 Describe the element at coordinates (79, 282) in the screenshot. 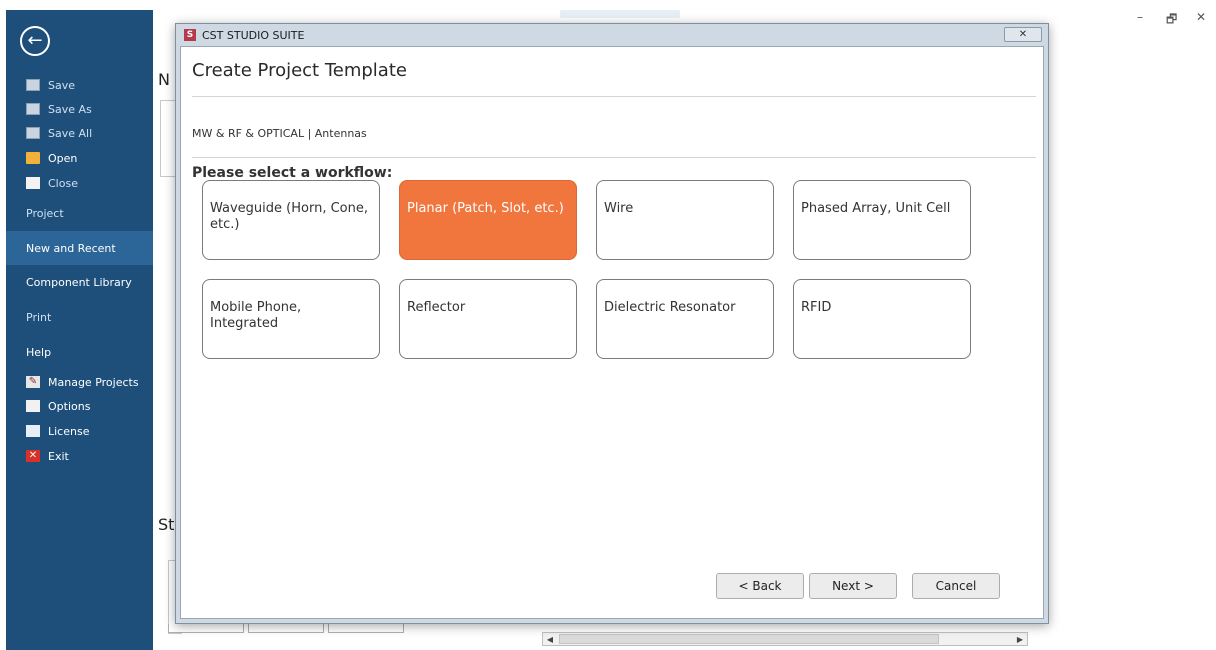

I see `sidebar-section-component-library: Component Library` at that location.